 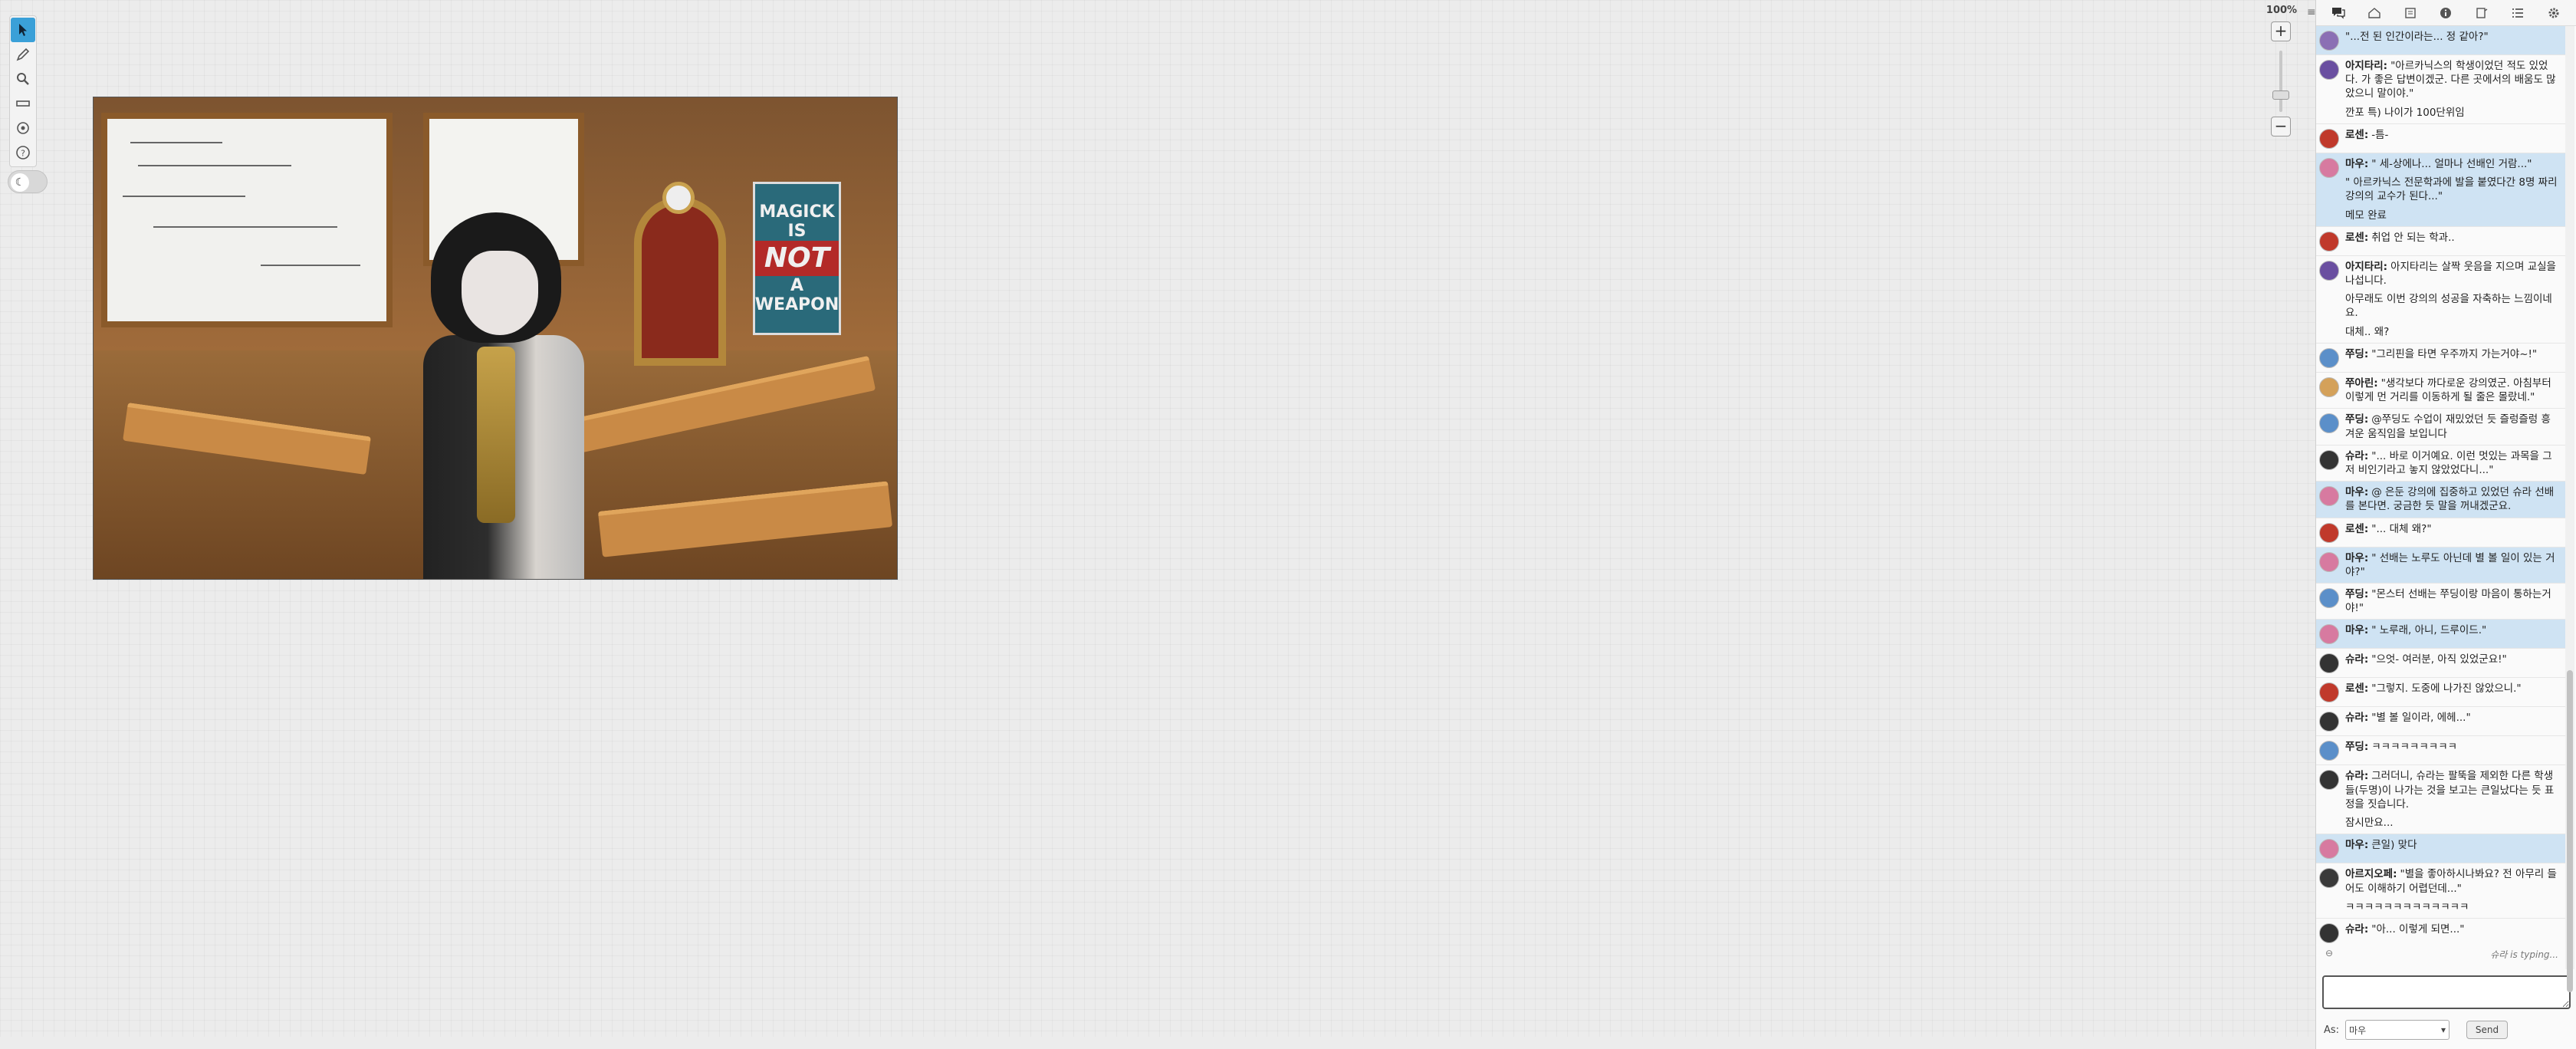 What do you see at coordinates (2401, 750) in the screenshot?
I see `chat-message-body: 쭈딩: ㅋㅋㅋㅋㅋㅋㅋㅋㅋ` at bounding box center [2401, 750].